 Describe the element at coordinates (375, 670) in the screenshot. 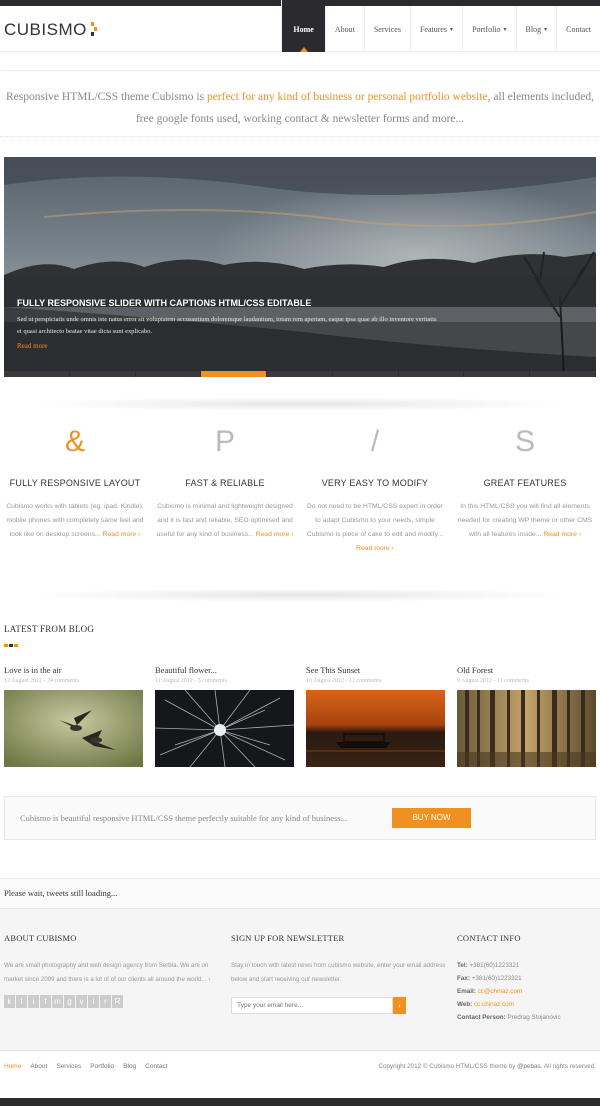

I see `post-title: See This Sunset` at that location.